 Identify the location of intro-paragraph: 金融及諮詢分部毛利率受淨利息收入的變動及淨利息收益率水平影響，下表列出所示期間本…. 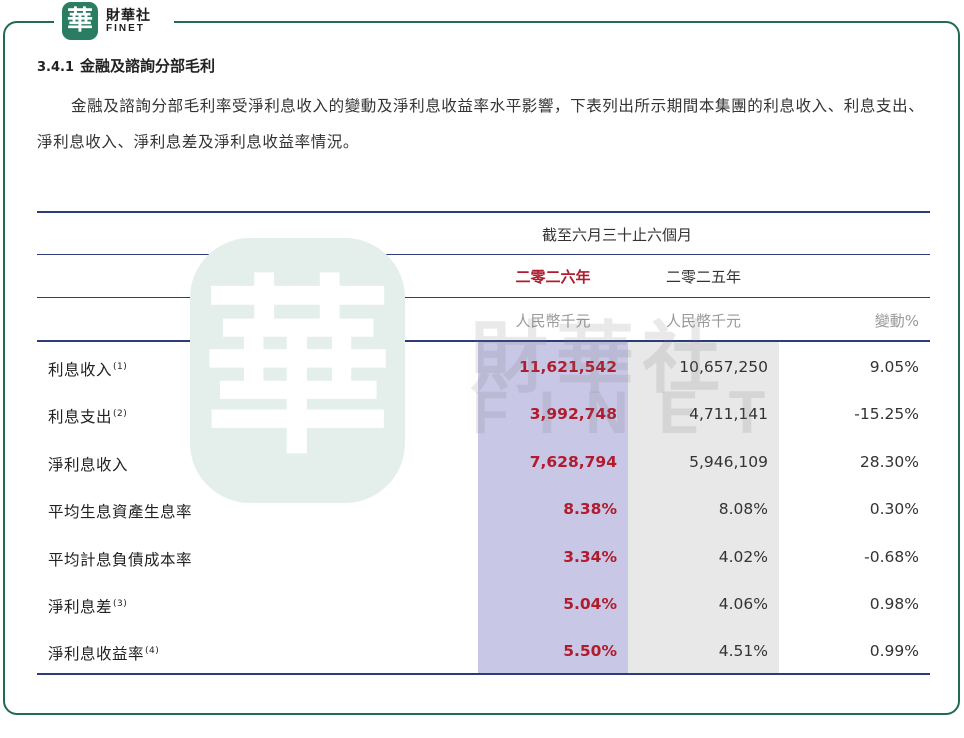
(481, 124).